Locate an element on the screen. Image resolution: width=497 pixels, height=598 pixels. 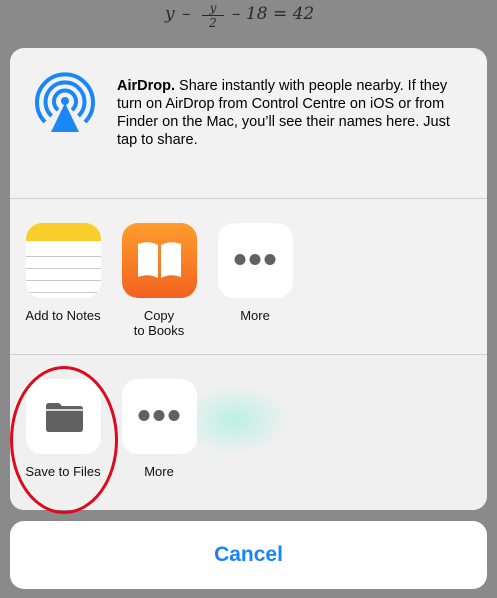
background-fraction: y 2 is located at coordinates (213, 15).